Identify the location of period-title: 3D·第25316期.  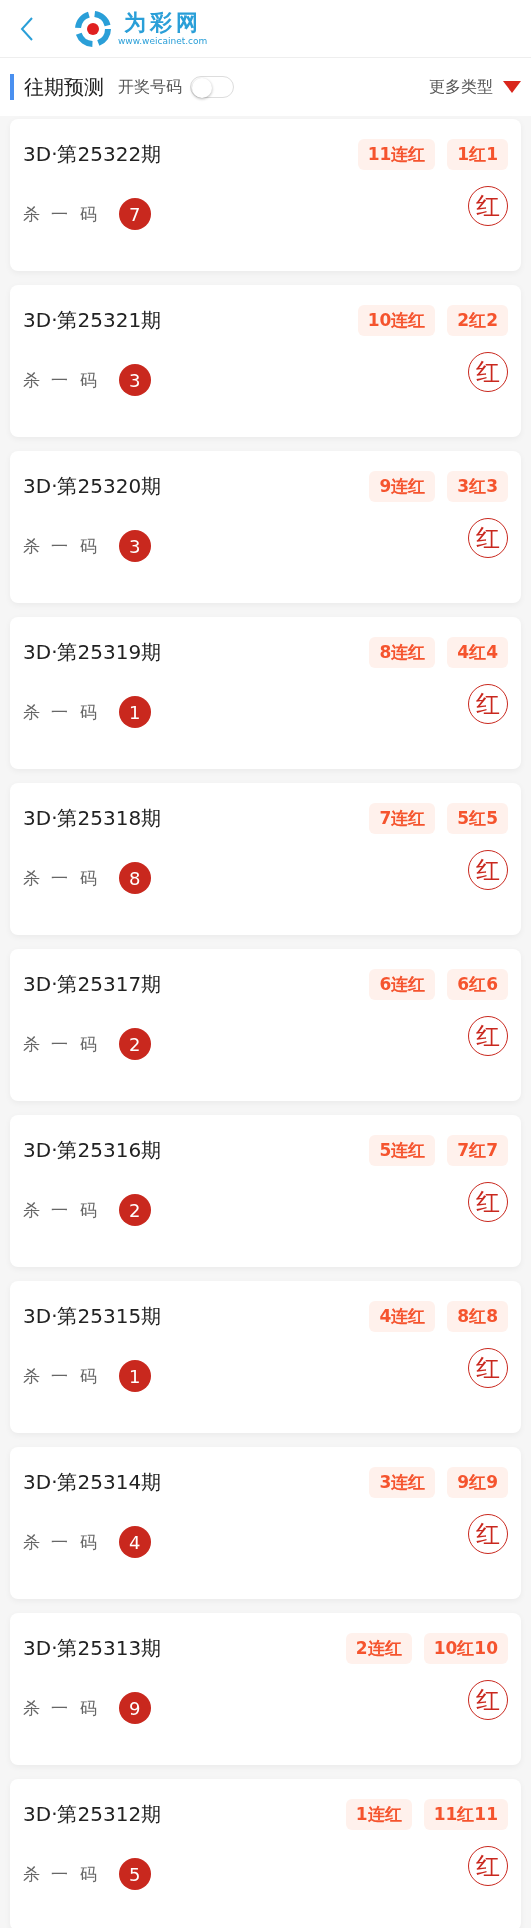
(92, 1150).